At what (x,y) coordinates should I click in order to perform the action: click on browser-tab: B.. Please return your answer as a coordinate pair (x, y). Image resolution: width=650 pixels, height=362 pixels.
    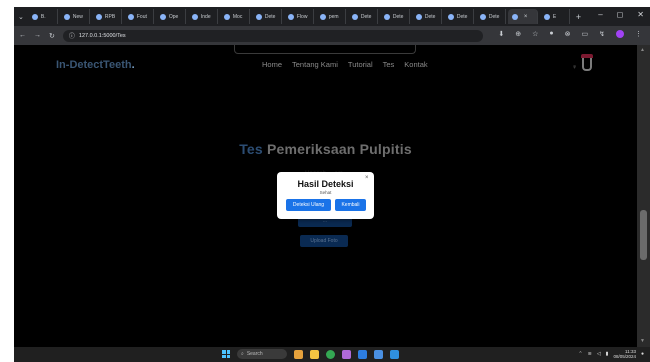
    Looking at the image, I should click on (43, 16).